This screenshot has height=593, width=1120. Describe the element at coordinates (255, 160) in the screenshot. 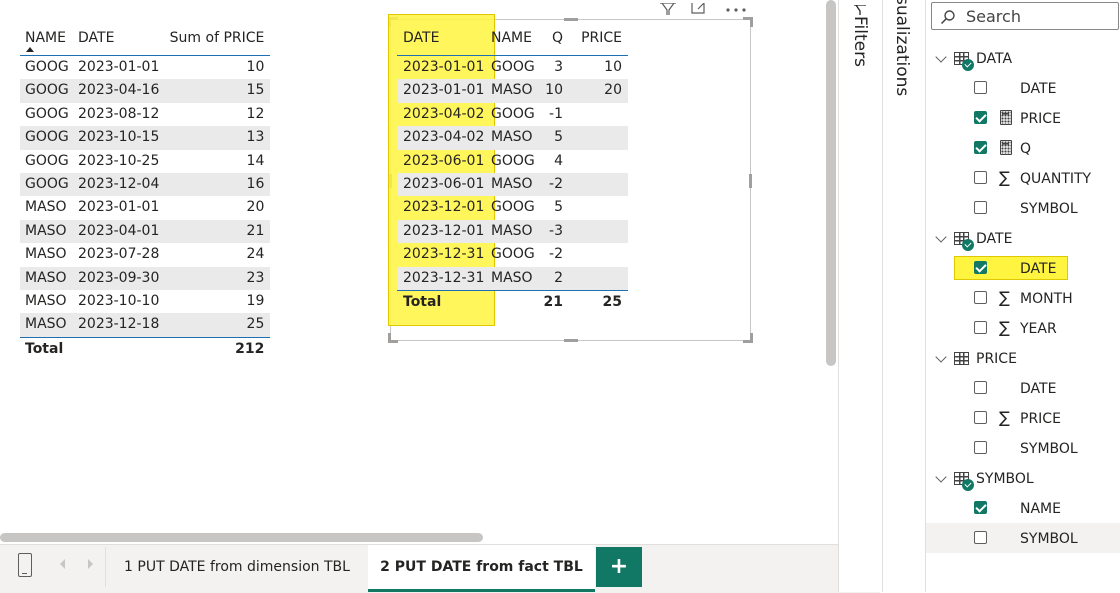

I see `price-cell: 14` at that location.